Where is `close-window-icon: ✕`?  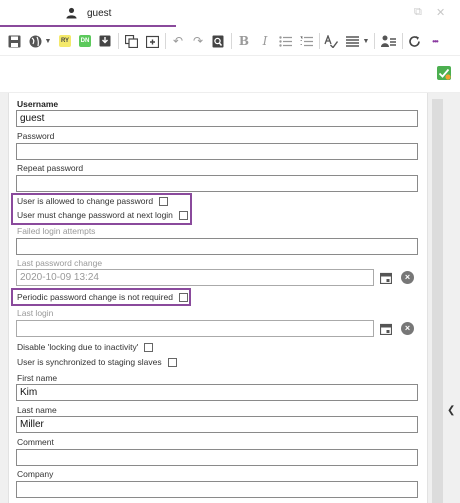 close-window-icon: ✕ is located at coordinates (440, 12).